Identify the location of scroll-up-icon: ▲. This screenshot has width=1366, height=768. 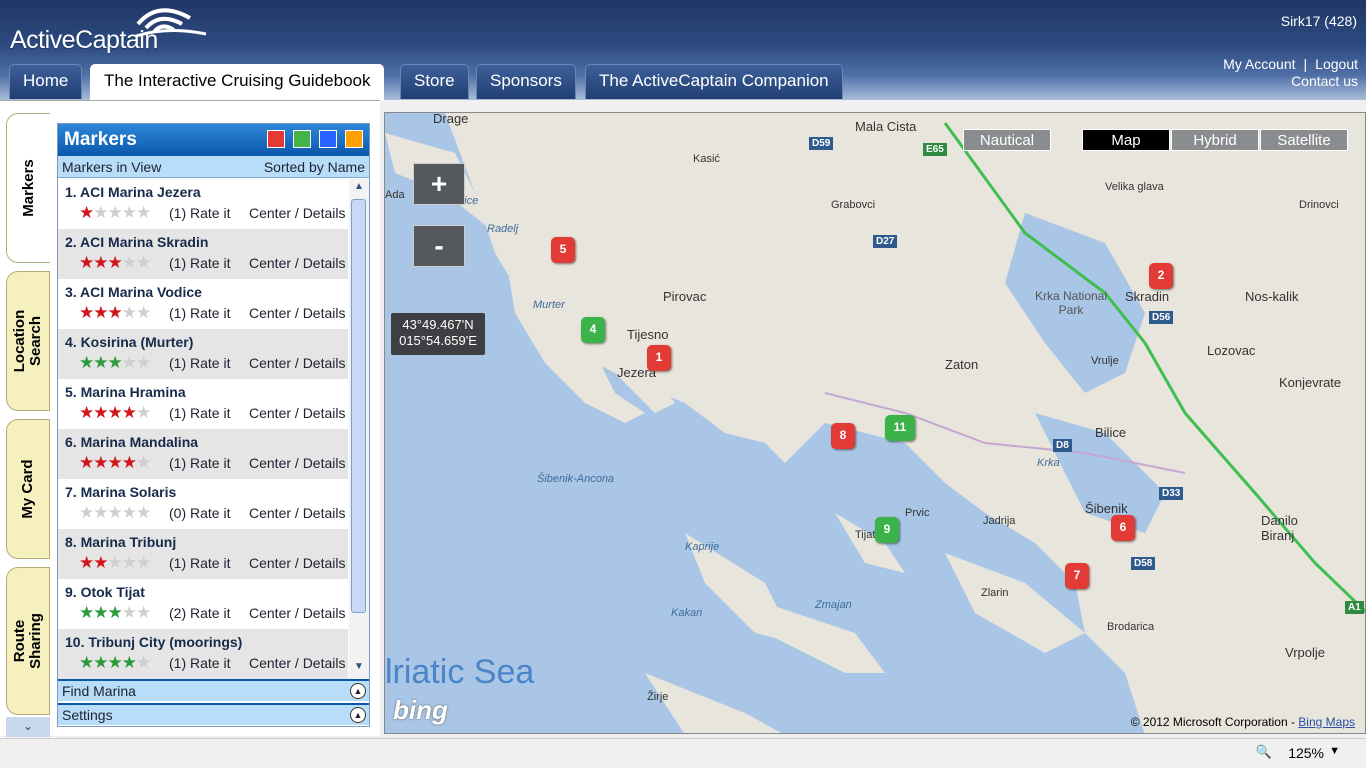
(359, 189).